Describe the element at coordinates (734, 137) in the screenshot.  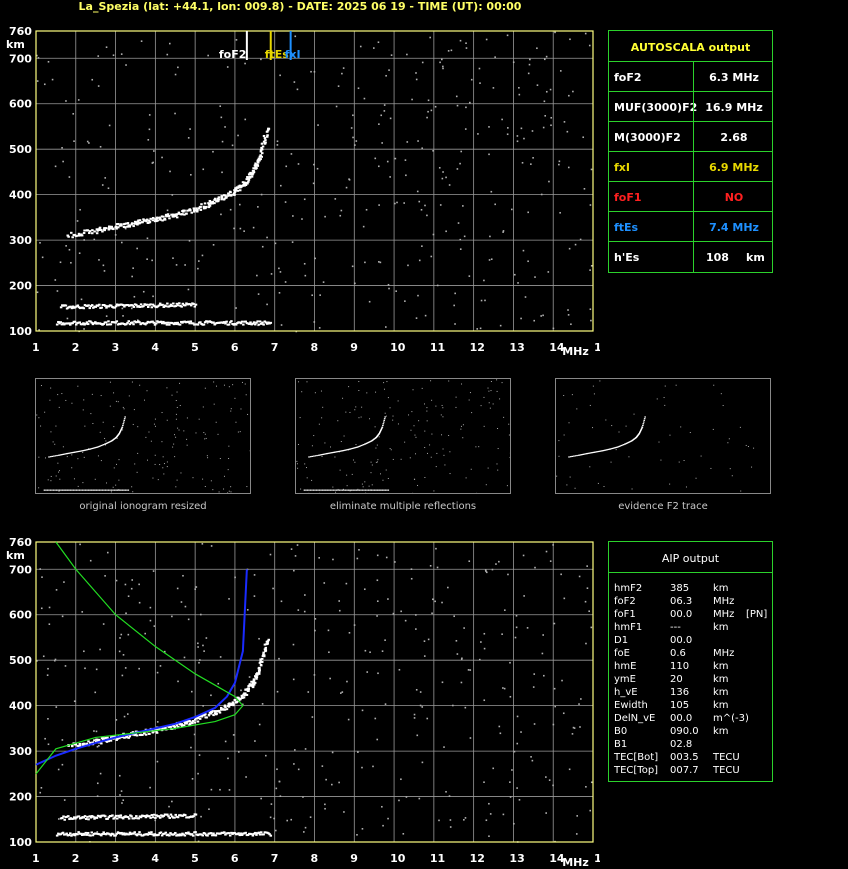
I see `autoscala-value: 2.68` at that location.